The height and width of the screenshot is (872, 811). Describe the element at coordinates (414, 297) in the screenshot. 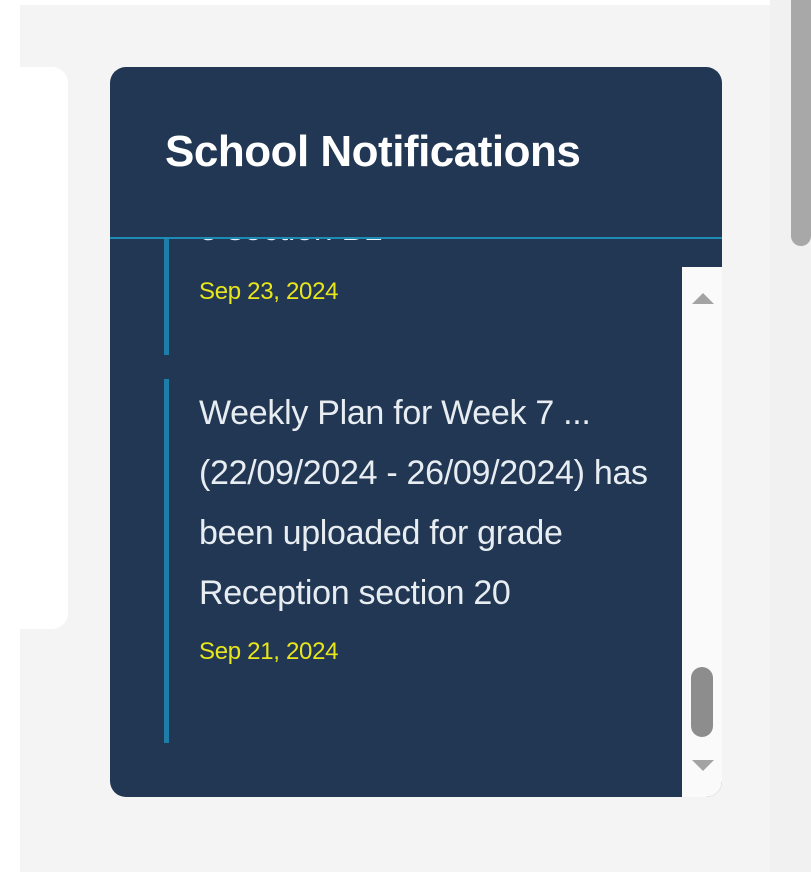

I see `notification-item: 8 section B1 Sep 23, 2024` at that location.